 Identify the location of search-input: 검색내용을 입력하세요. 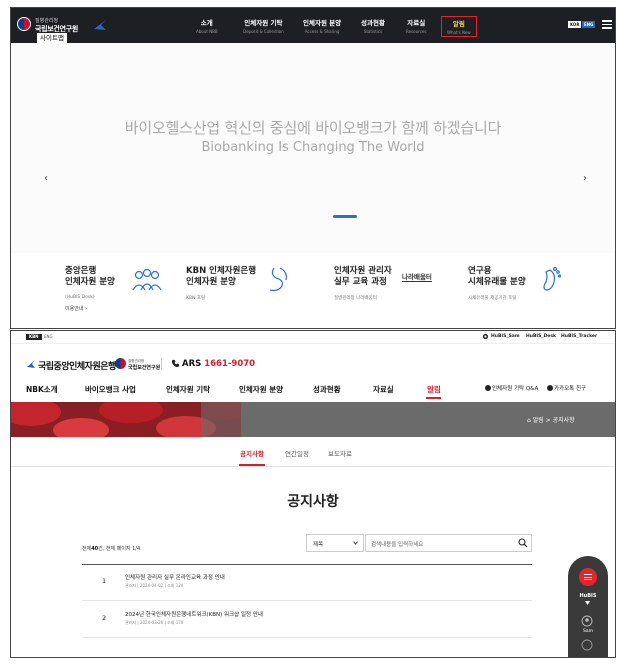
(448, 543).